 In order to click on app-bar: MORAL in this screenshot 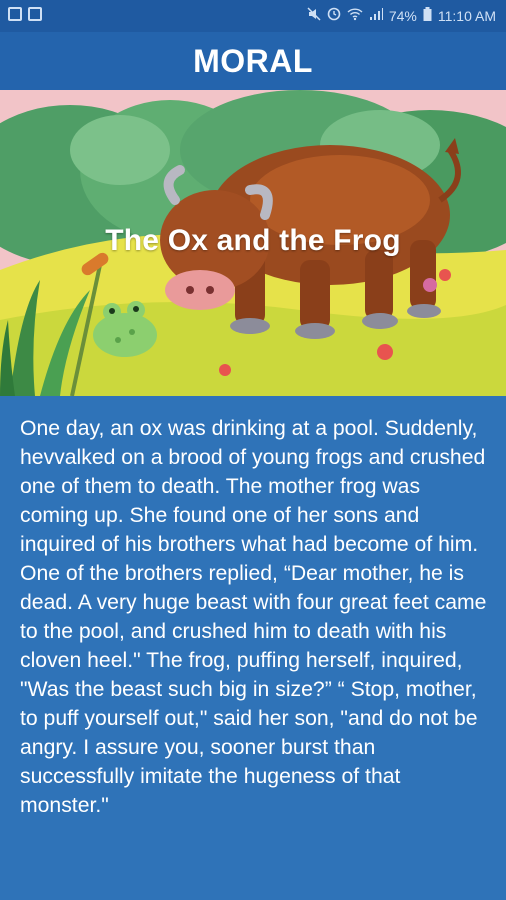, I will do `click(253, 61)`.